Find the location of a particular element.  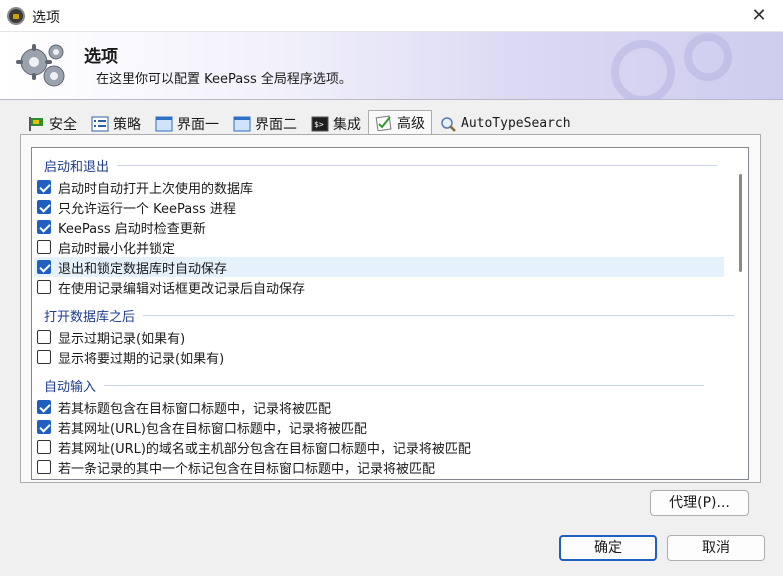

option-label: 显示将要过期的记录(如果有) is located at coordinates (141, 359).